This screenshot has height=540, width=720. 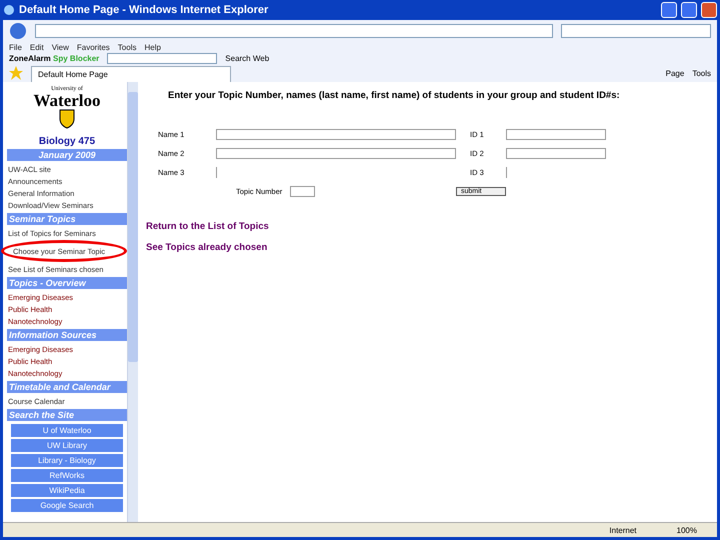 I want to click on section-heading: Seminar Topics, so click(x=67, y=219).